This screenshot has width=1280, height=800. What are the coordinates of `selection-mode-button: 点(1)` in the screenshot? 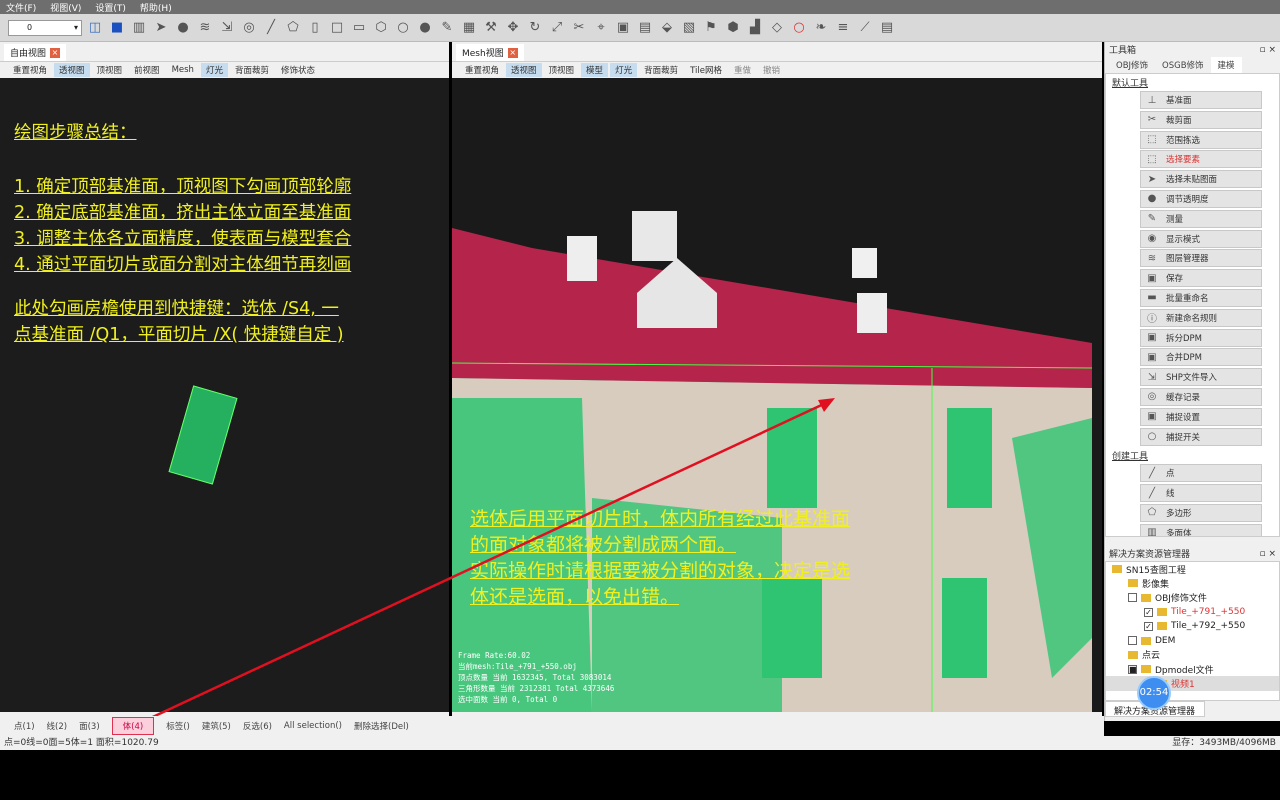 It's located at (24, 726).